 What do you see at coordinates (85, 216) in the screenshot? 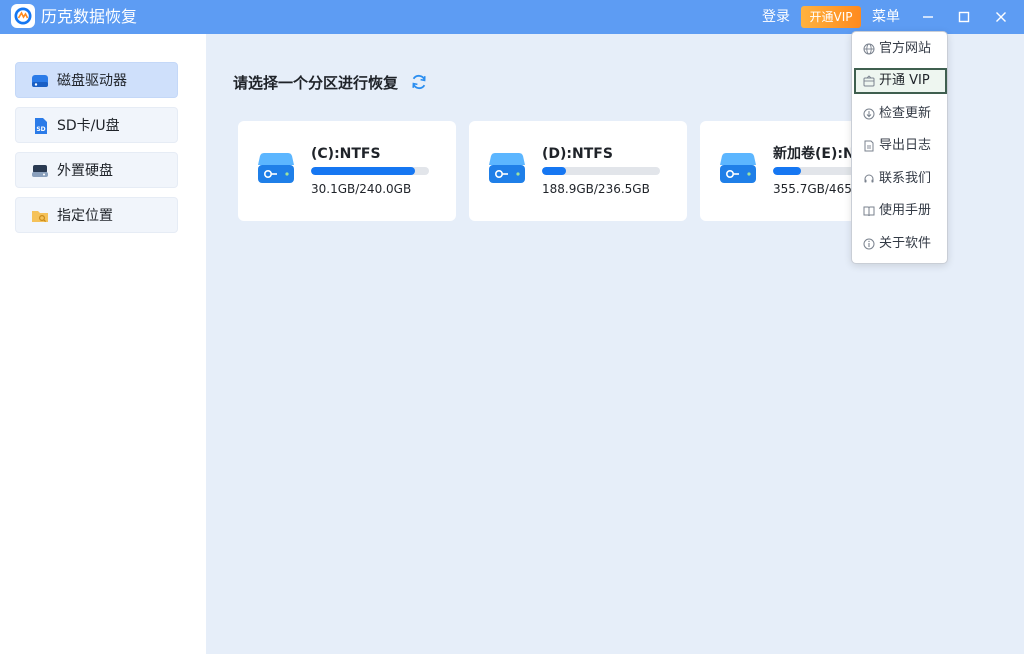
I see `sidebar-item-label: 指定位置` at bounding box center [85, 216].